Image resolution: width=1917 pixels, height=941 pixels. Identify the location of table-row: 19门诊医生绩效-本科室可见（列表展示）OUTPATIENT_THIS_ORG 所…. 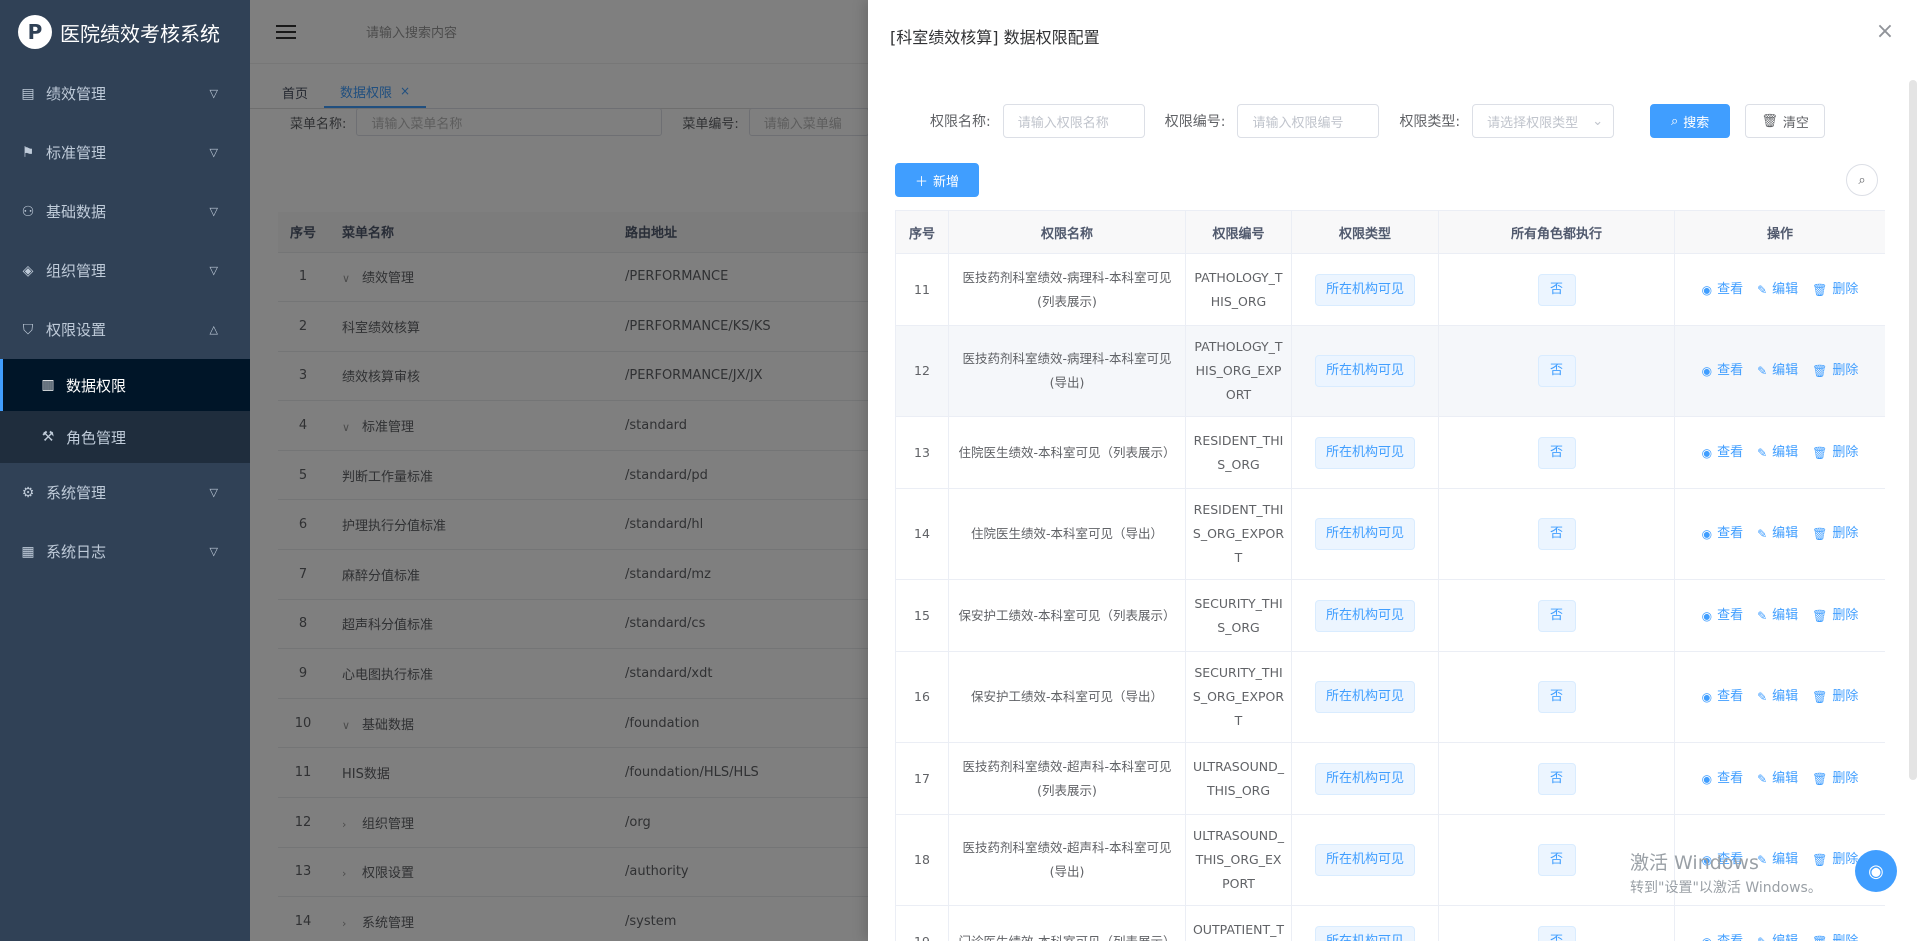
(1390, 923).